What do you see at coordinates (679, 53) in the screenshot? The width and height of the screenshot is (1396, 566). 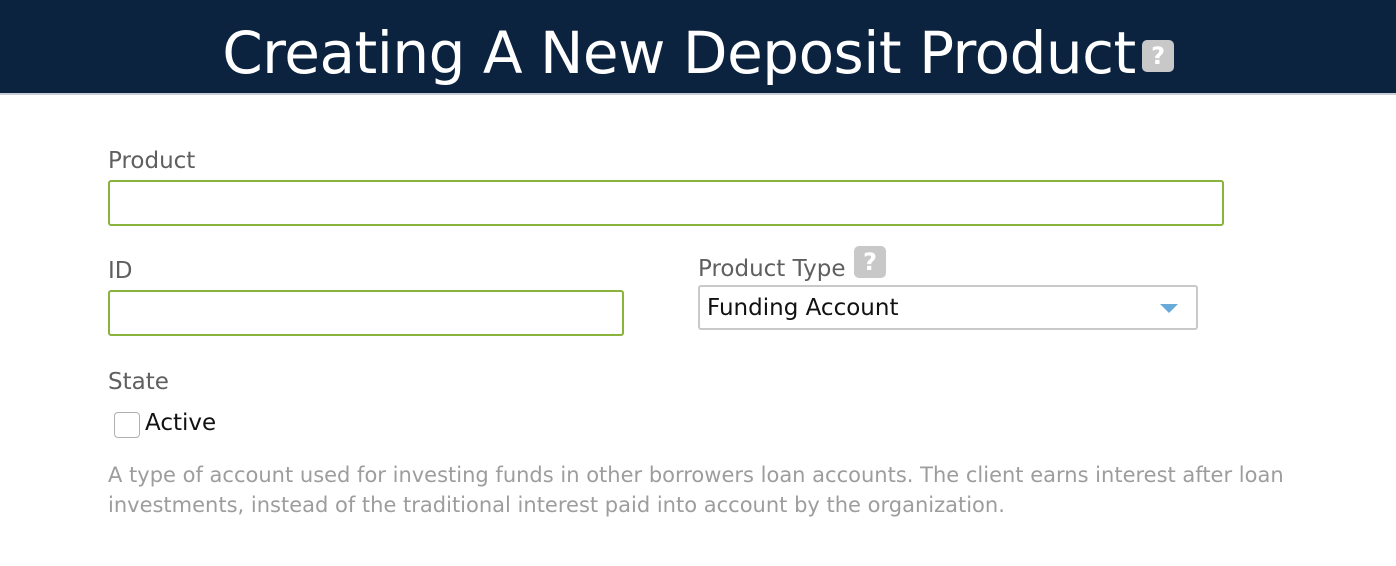 I see `page-title: Creating A New Deposit Product` at bounding box center [679, 53].